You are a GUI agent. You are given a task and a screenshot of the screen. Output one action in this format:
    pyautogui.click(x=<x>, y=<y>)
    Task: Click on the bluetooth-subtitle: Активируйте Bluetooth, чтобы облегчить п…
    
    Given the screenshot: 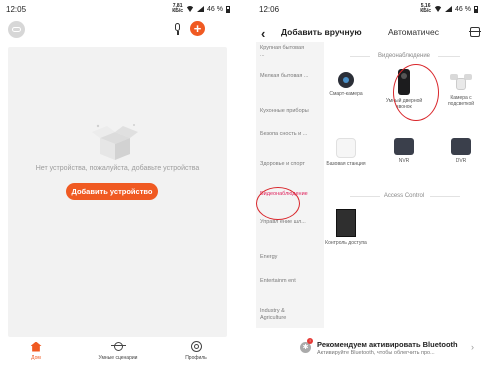 What is the action you would take?
    pyautogui.click(x=376, y=353)
    